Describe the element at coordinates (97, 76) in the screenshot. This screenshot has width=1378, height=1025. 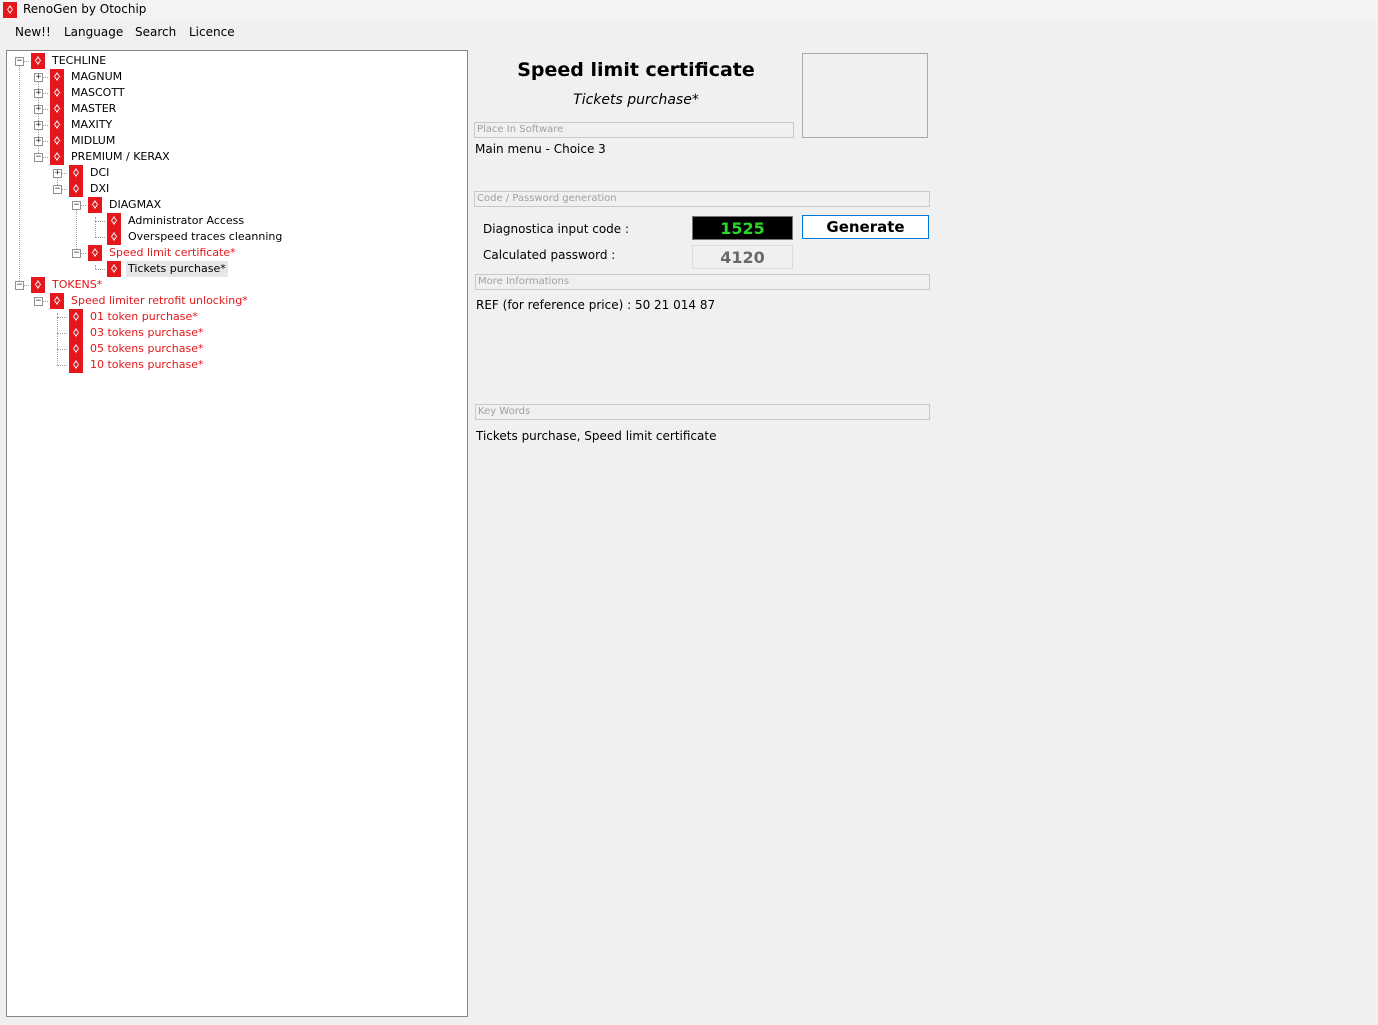
I see `tree-item-label: MAGNUM` at that location.